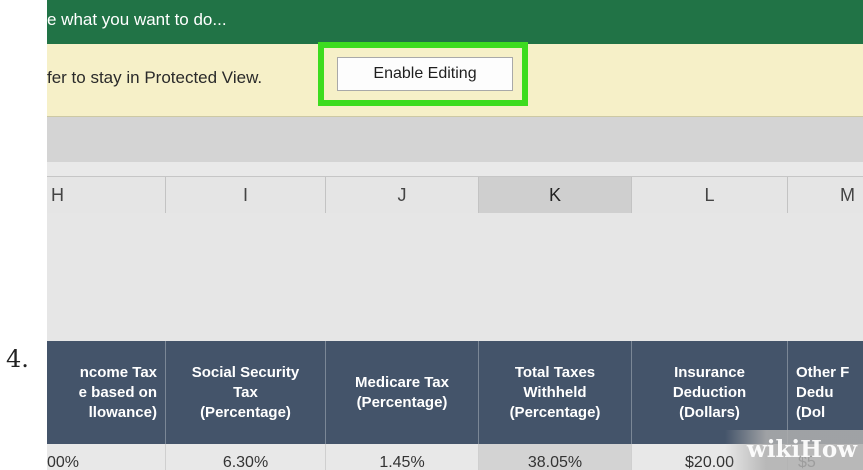 The width and height of the screenshot is (863, 470). I want to click on cell-social-security: 6.30%, so click(246, 457).